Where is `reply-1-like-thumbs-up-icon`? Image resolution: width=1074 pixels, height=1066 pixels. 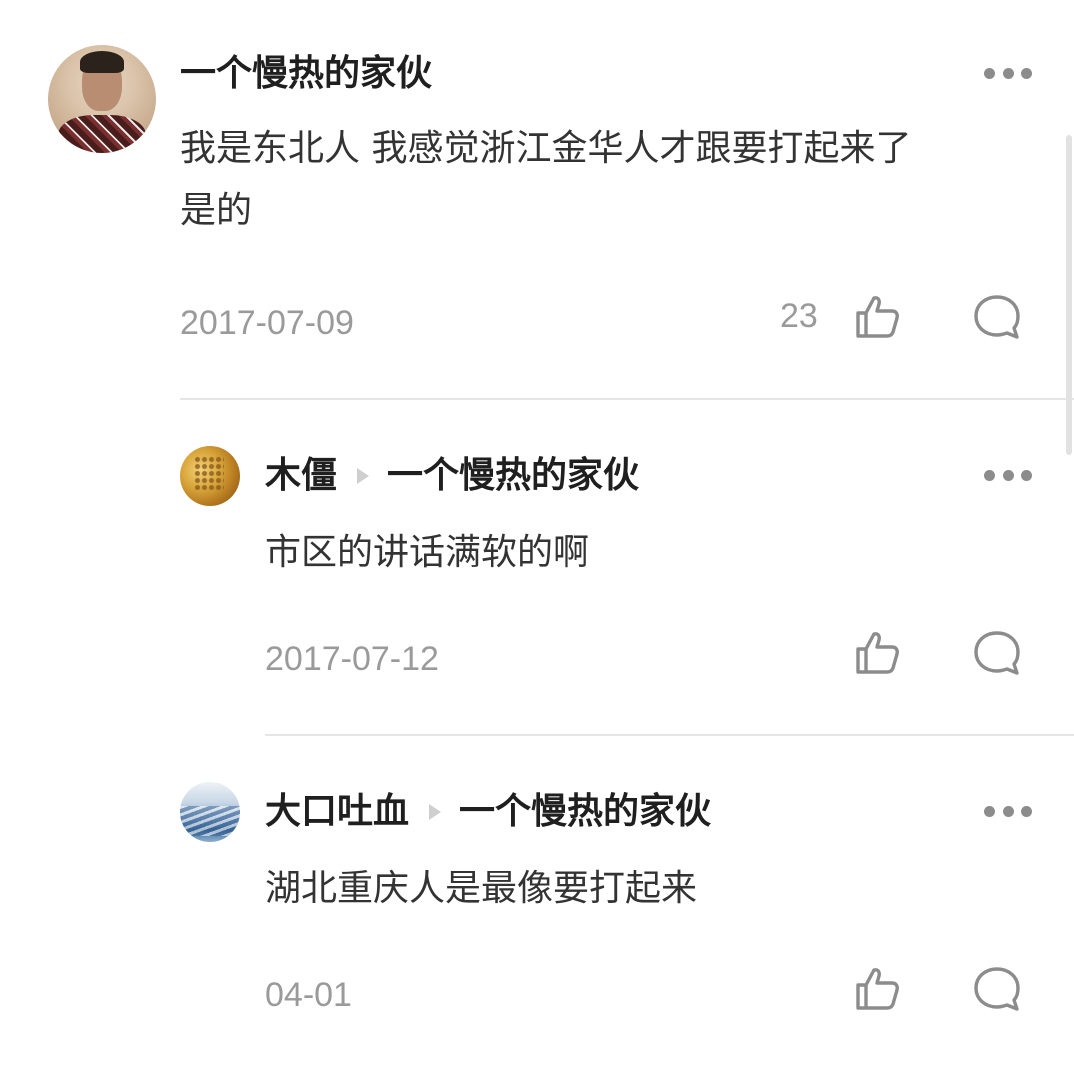
reply-1-like-thumbs-up-icon is located at coordinates (877, 653).